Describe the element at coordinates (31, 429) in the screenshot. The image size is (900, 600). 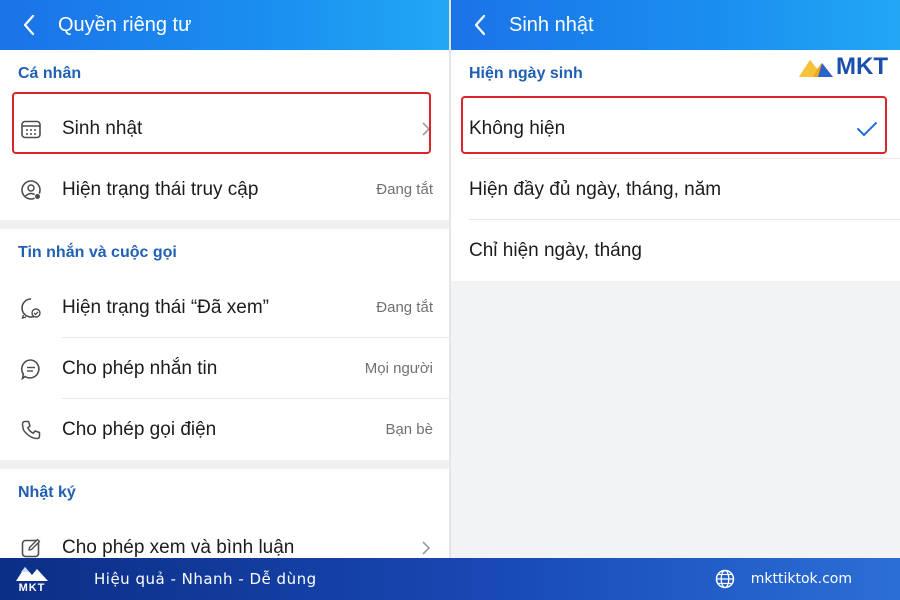
I see `phone-icon` at that location.